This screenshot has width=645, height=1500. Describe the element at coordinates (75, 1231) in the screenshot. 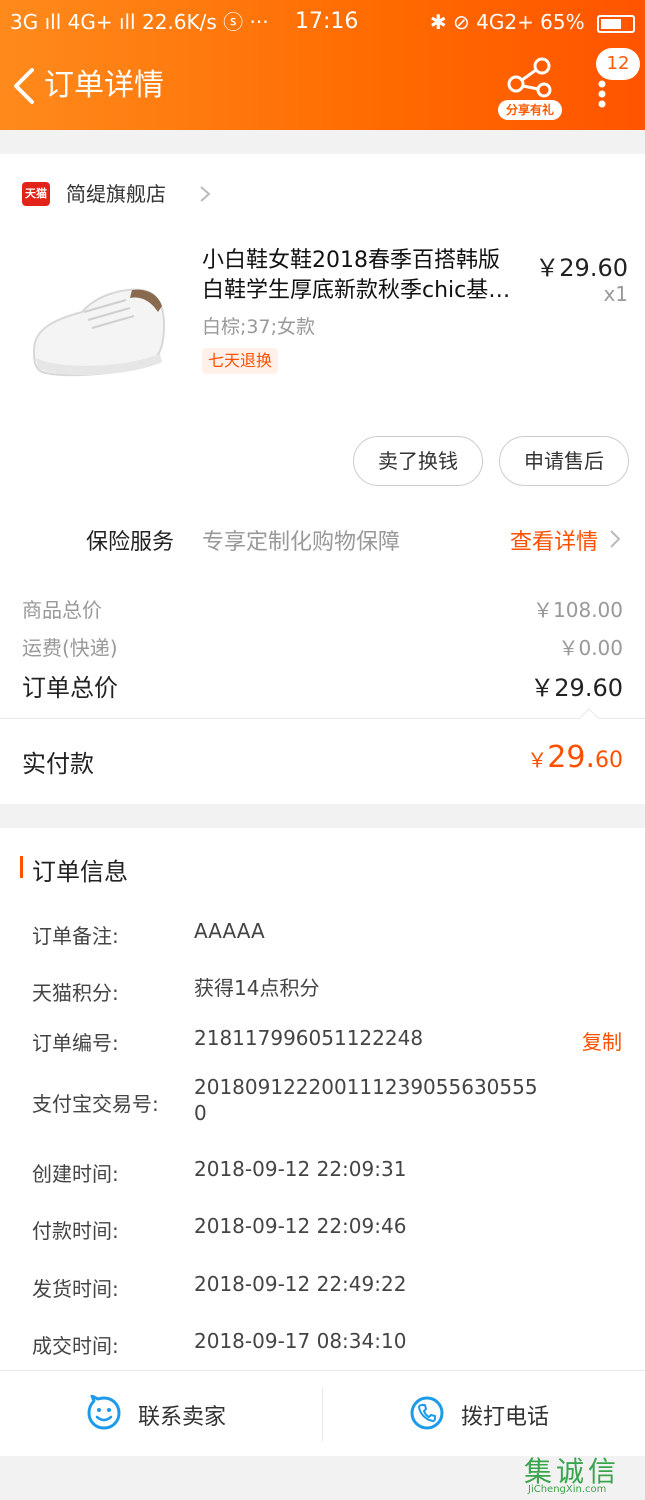

I see `info-label-paid: 付款时间:` at that location.